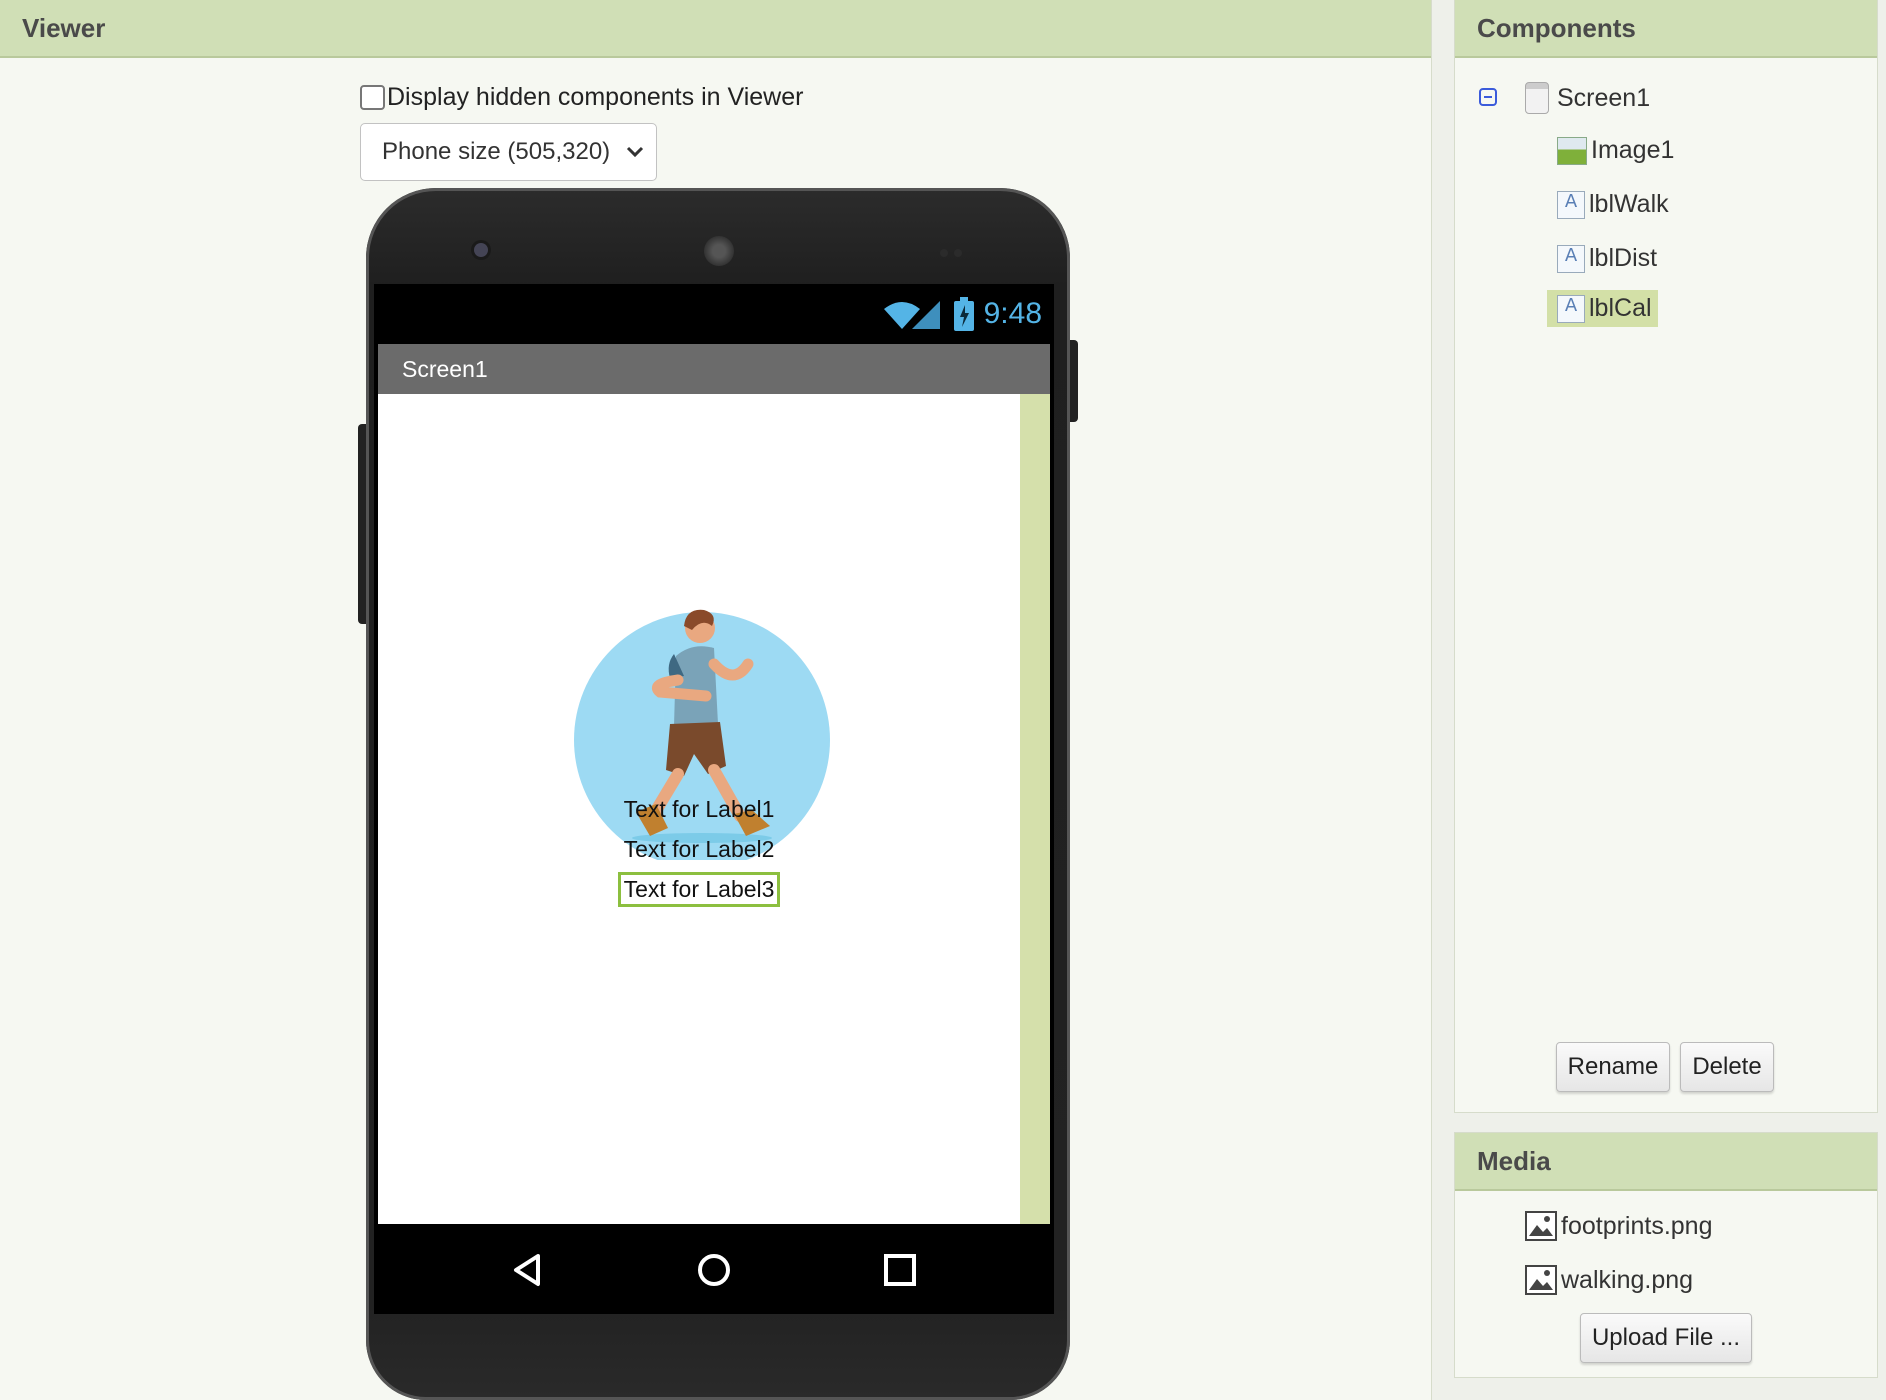 This screenshot has height=1400, width=1886. I want to click on recents-icon, so click(900, 1270).